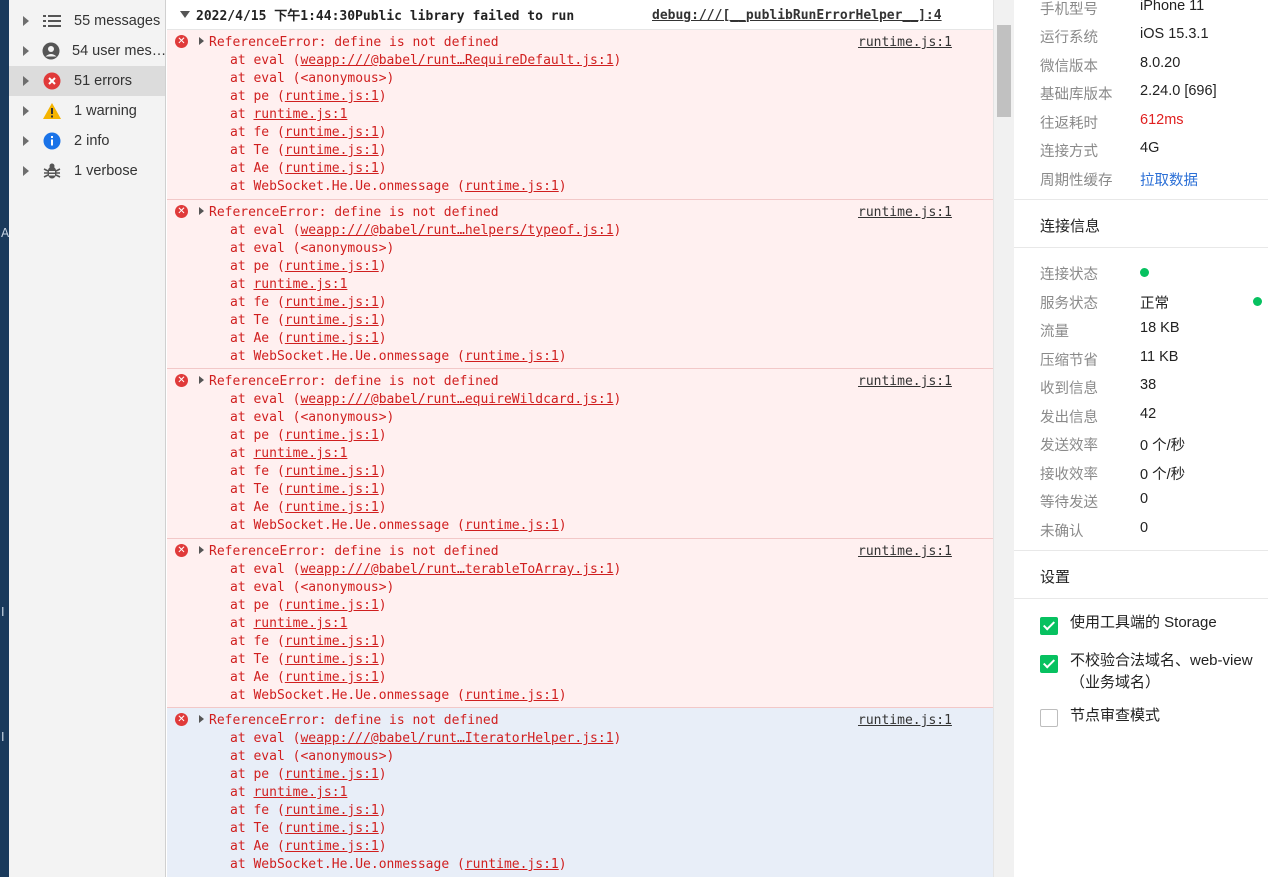 The height and width of the screenshot is (877, 1268). I want to click on info-key: 收到信息, so click(1069, 389).